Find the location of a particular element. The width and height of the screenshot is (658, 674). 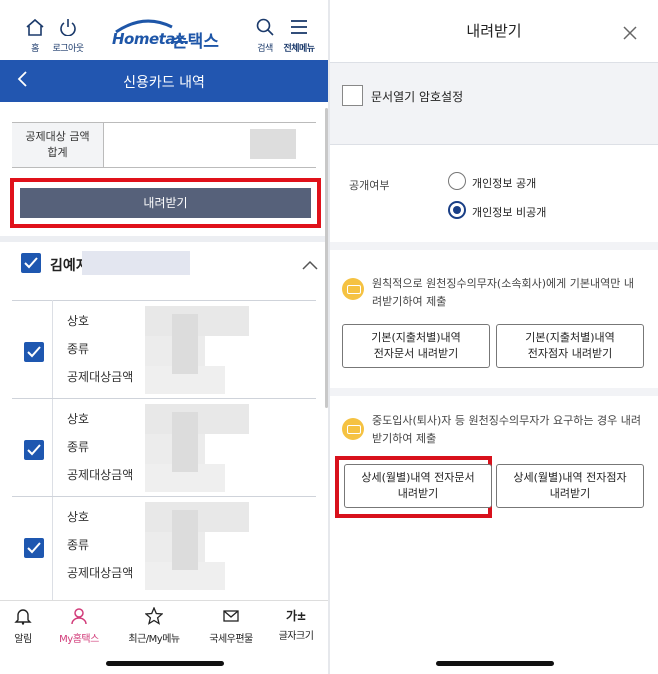

star-icon is located at coordinates (154, 615).